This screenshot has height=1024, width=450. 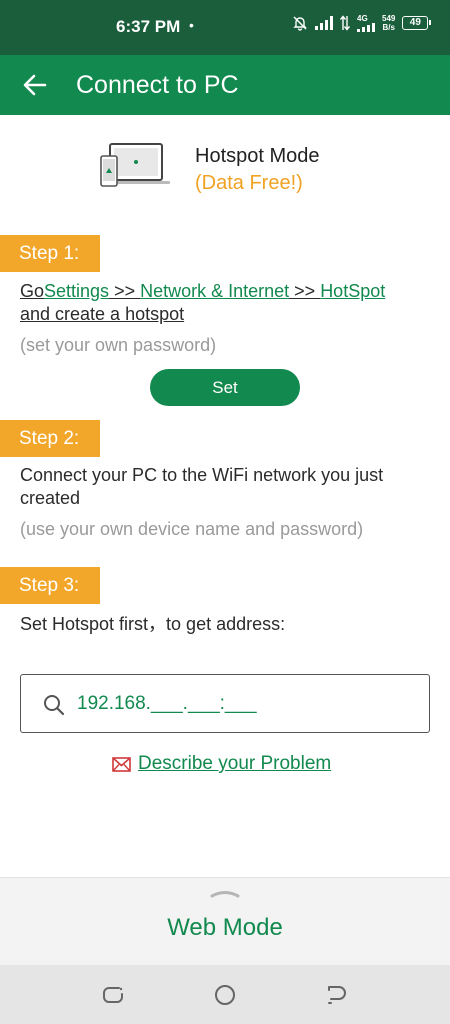 I want to click on create-hotspot-text: and create a hotspot, so click(x=102, y=314).